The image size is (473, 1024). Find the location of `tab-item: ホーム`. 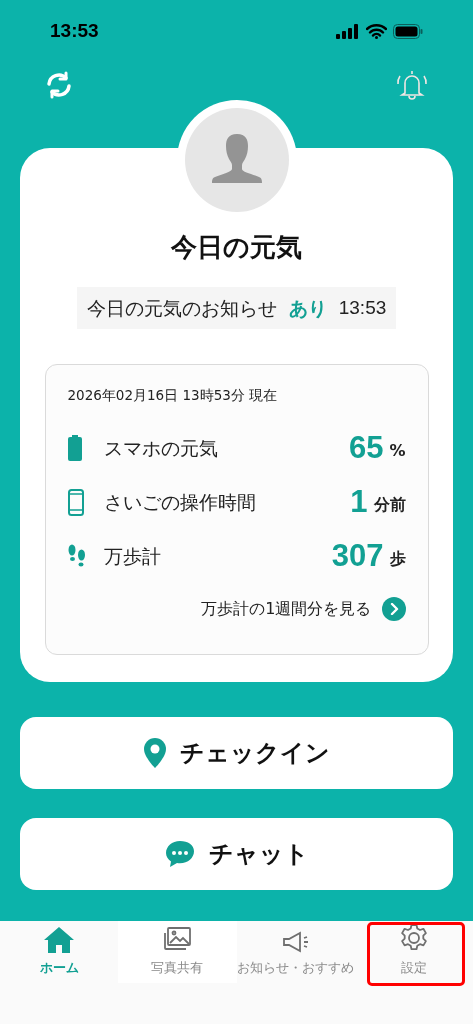

tab-item: ホーム is located at coordinates (59, 952).